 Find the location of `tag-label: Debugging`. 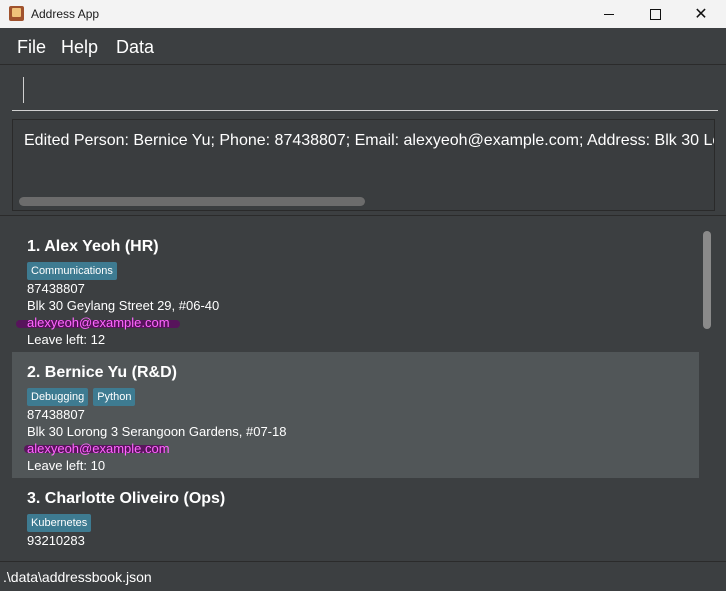

tag-label: Debugging is located at coordinates (58, 397).